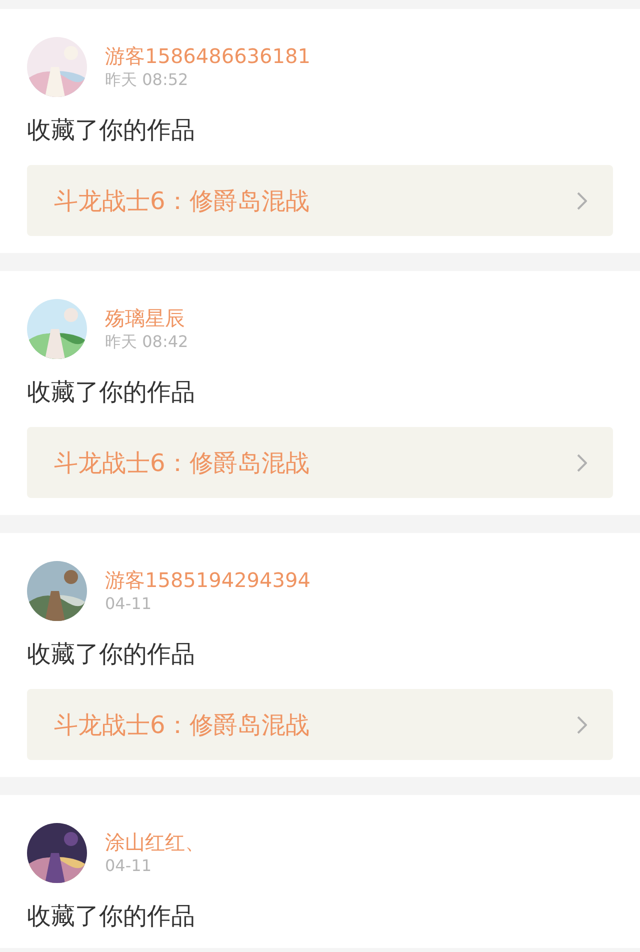 The image size is (640, 952). What do you see at coordinates (146, 342) in the screenshot?
I see `timestamp: 昨天 08:42` at bounding box center [146, 342].